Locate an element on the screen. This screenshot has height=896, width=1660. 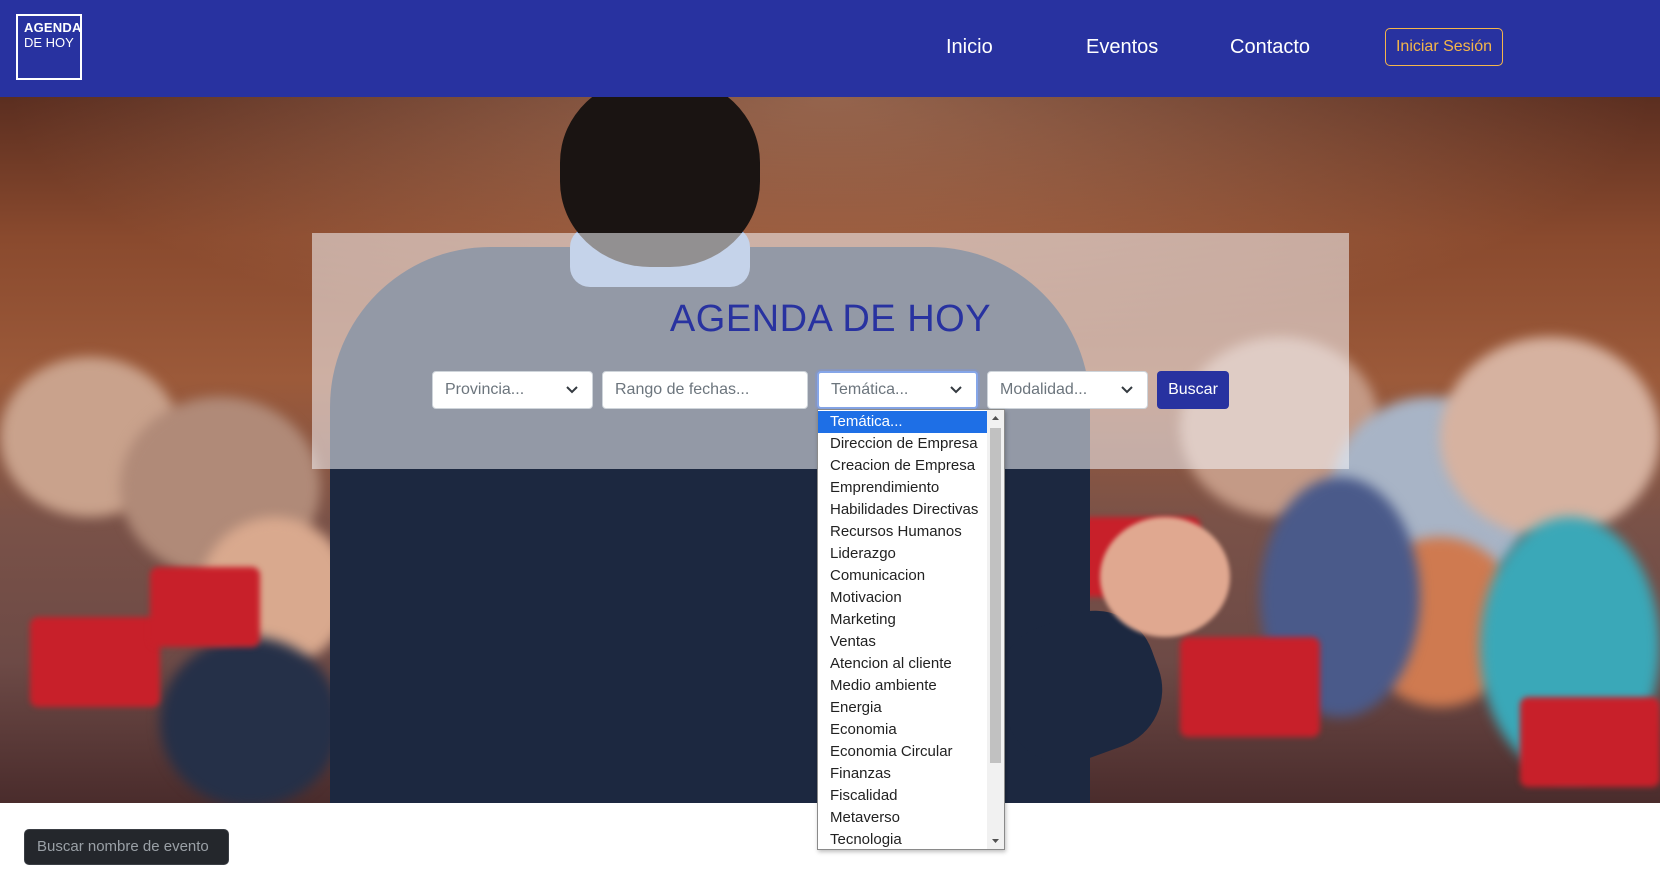
tematica-option: Habilidades Directivas is located at coordinates (903, 510).